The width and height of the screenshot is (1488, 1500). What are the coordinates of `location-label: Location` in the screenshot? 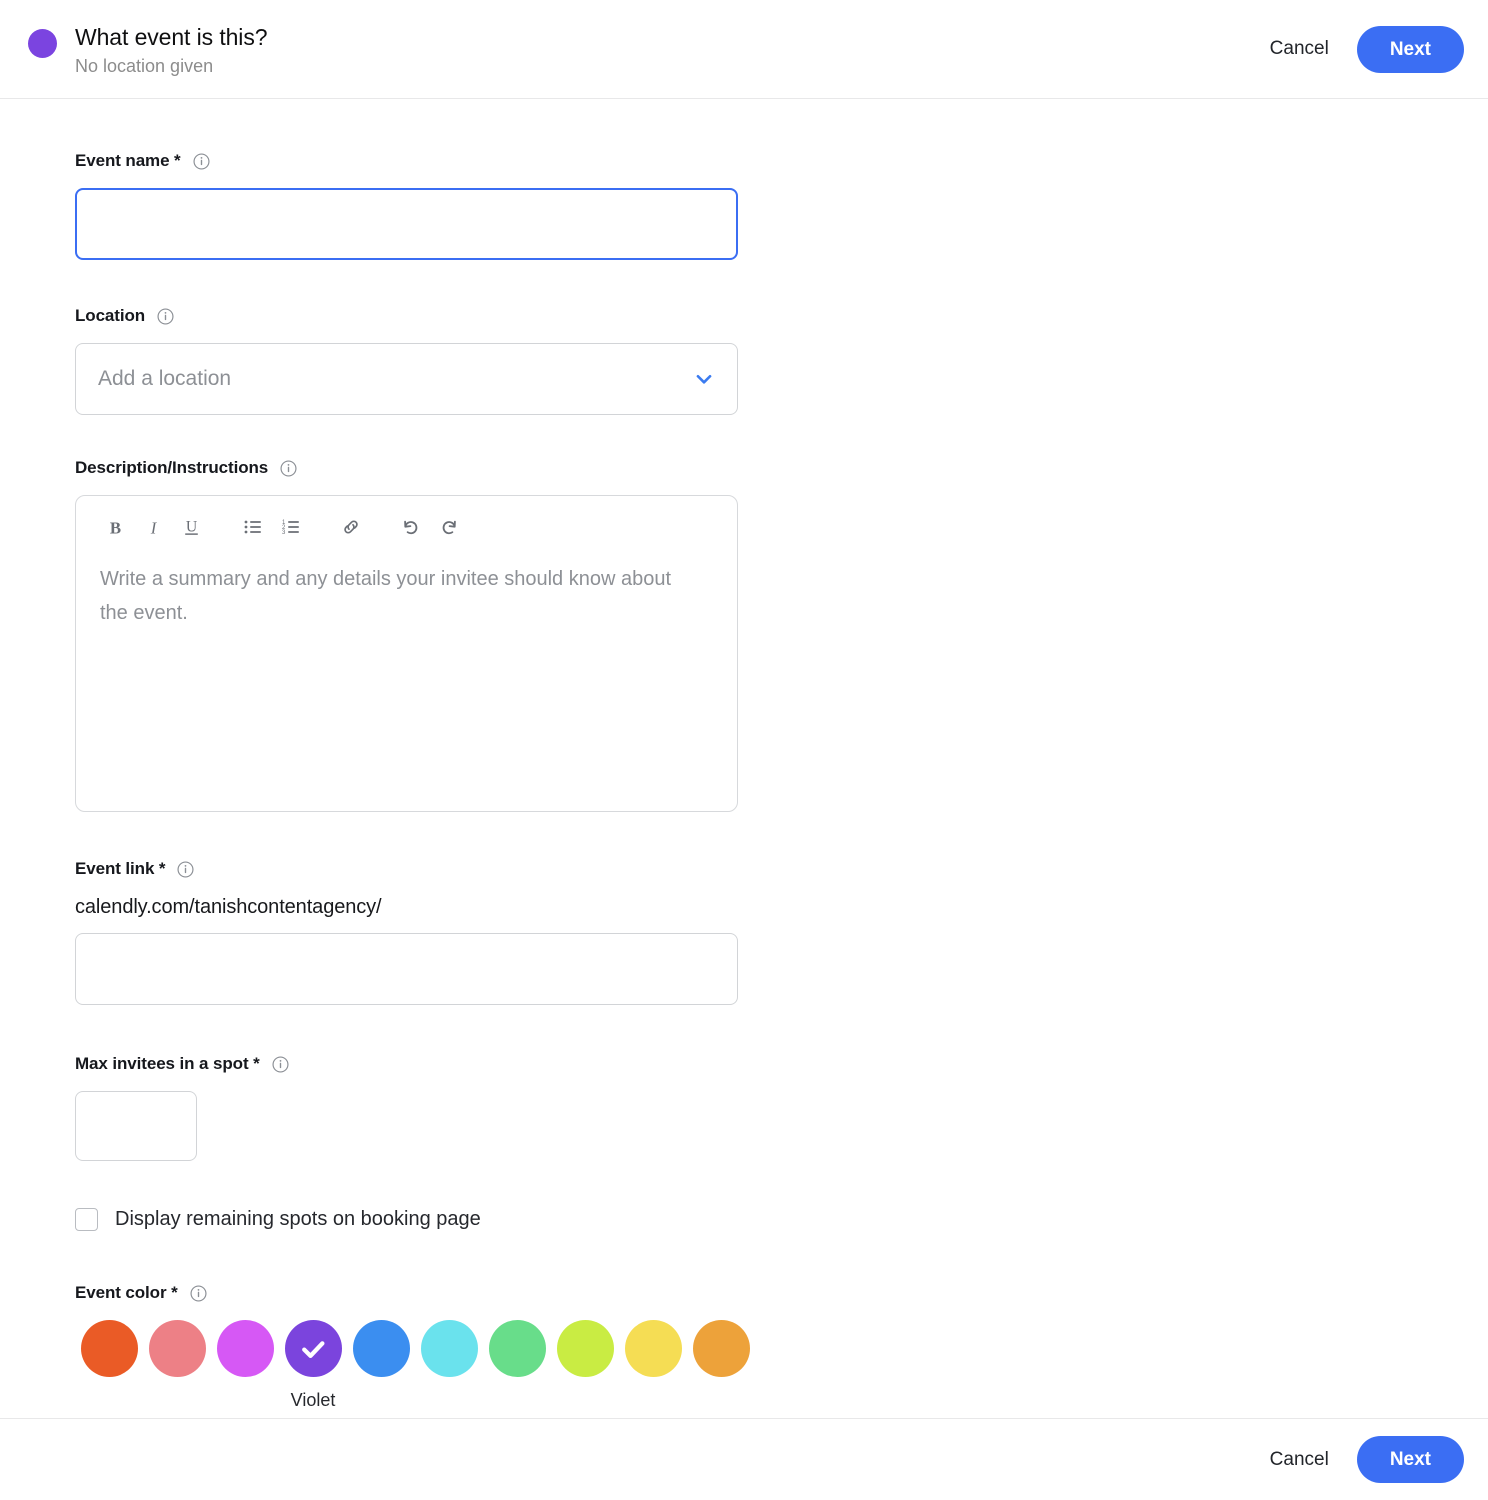 It's located at (110, 315).